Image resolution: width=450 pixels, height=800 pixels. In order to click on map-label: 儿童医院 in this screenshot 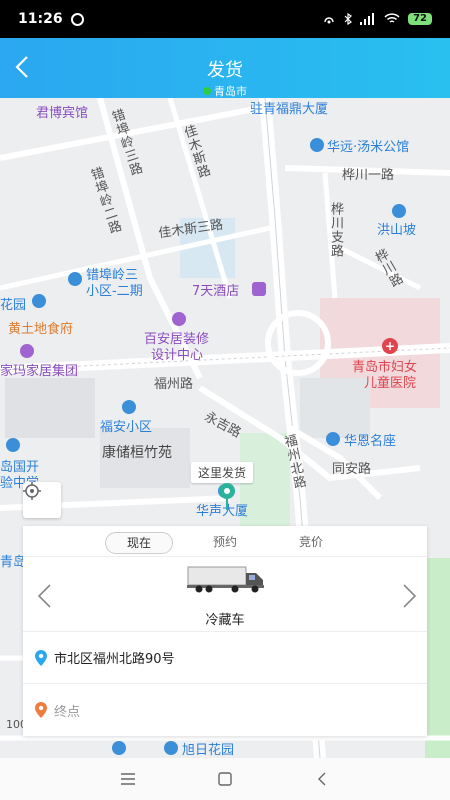, I will do `click(390, 383)`.